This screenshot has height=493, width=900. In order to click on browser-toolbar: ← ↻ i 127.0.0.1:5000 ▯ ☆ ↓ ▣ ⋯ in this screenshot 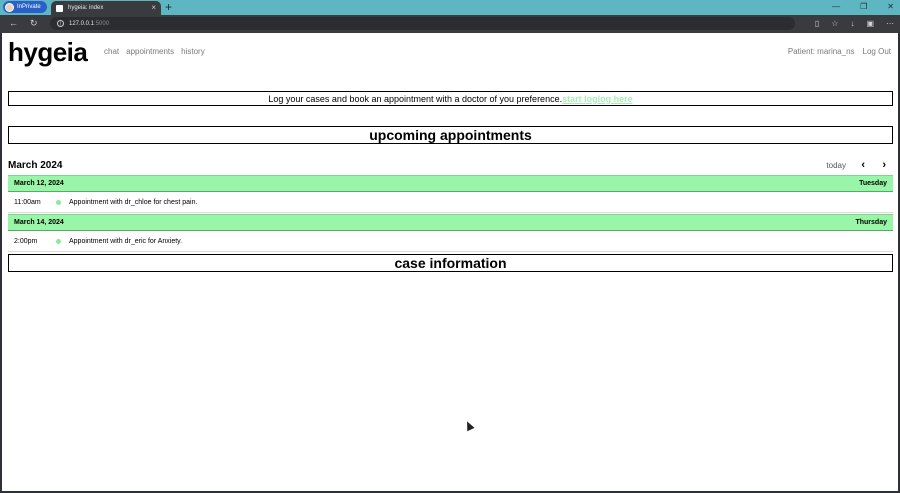, I will do `click(450, 24)`.